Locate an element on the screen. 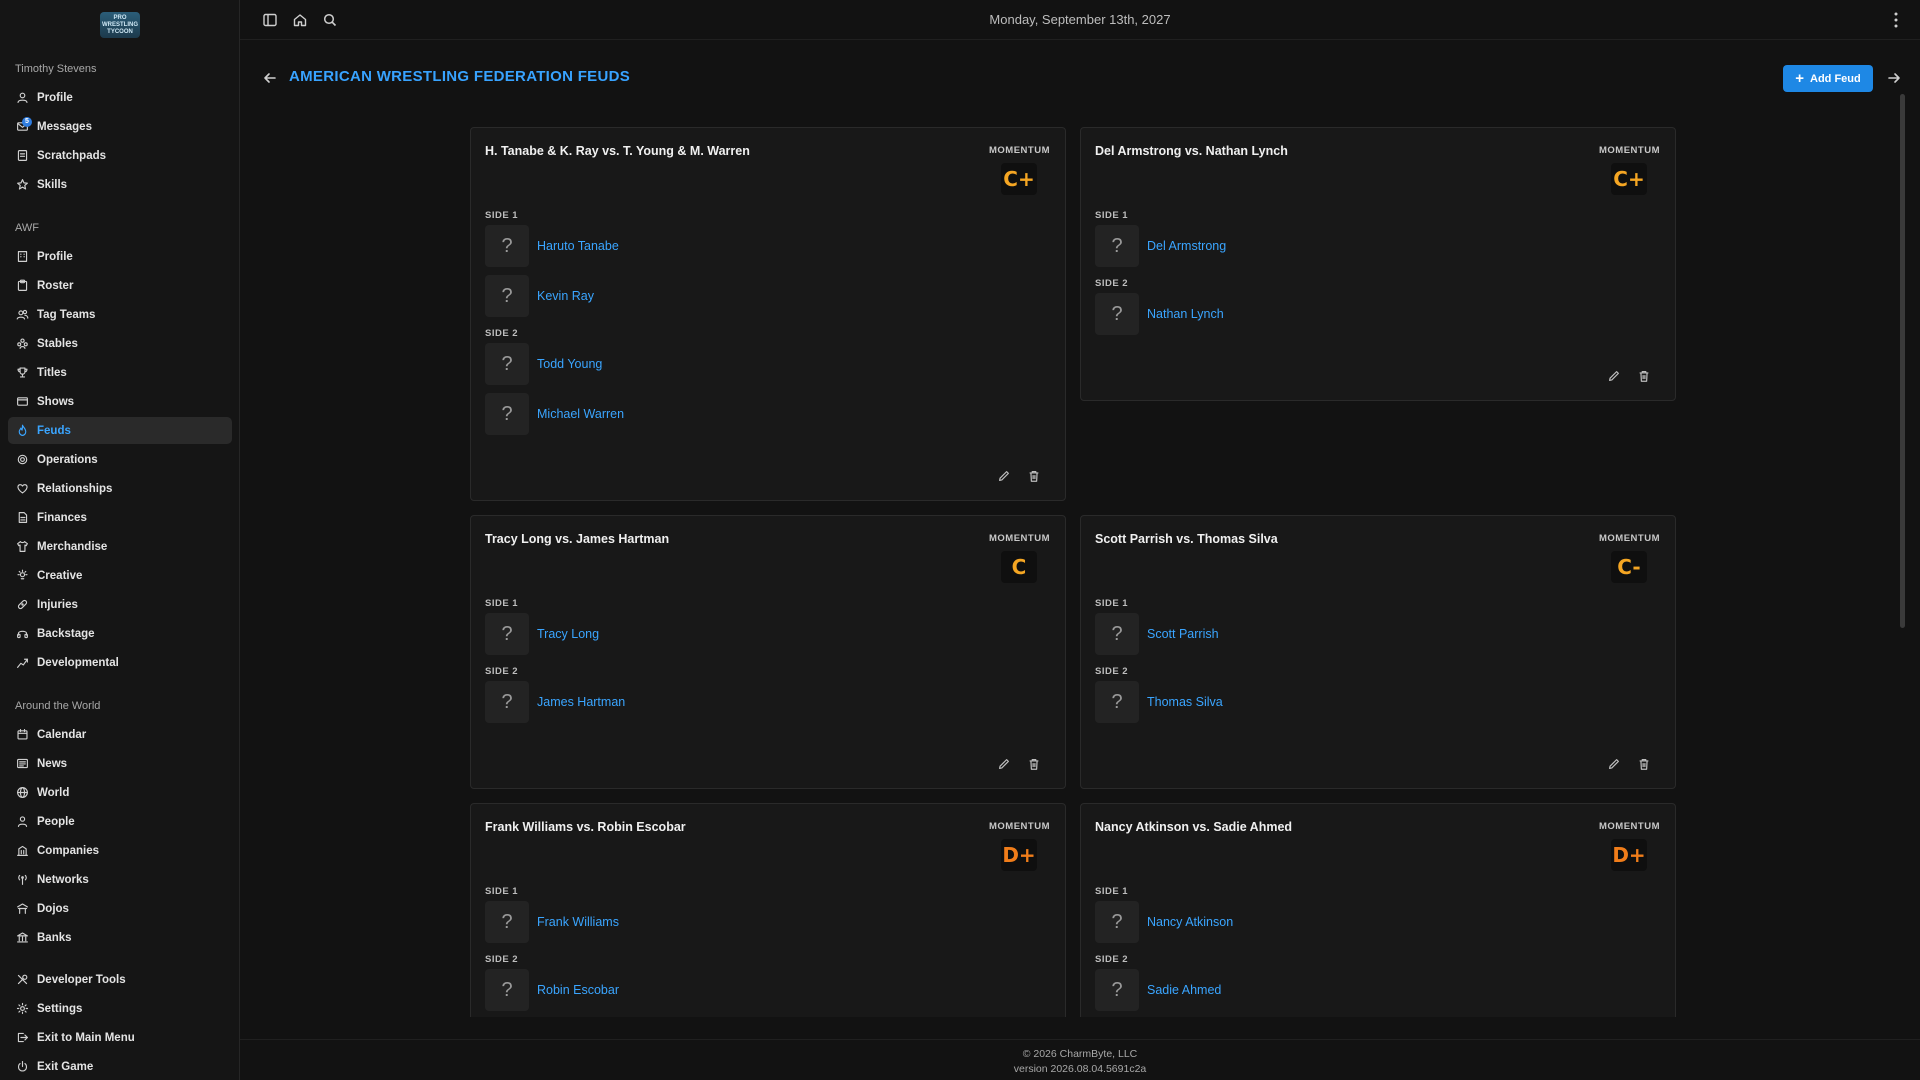 This screenshot has width=1920, height=1080. wrestler-name-link: Sadie Ahmed is located at coordinates (1184, 990).